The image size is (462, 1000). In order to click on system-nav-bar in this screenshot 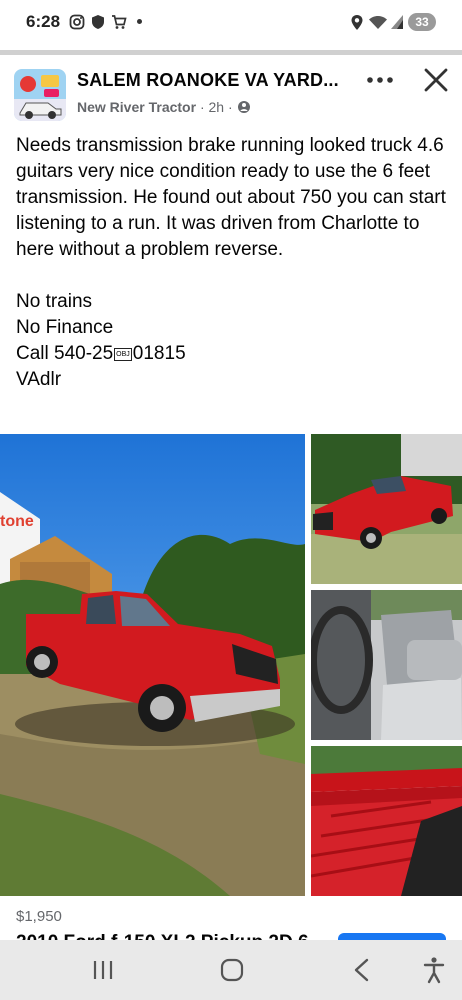, I will do `click(231, 970)`.